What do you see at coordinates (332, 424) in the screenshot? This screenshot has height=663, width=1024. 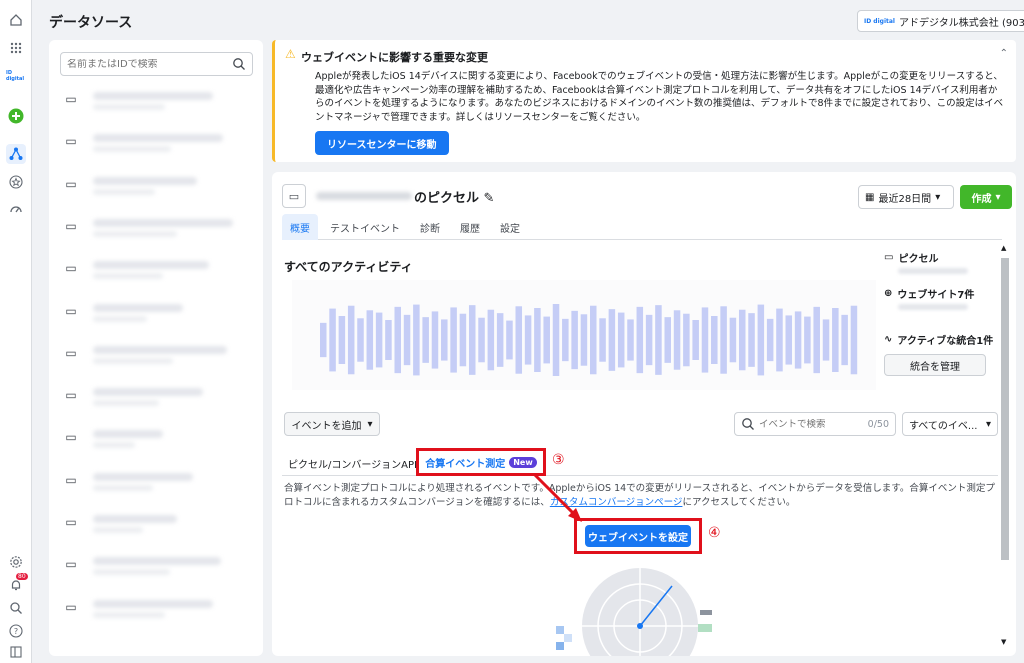 I see `add-event-button: イベントを追加 ▾` at bounding box center [332, 424].